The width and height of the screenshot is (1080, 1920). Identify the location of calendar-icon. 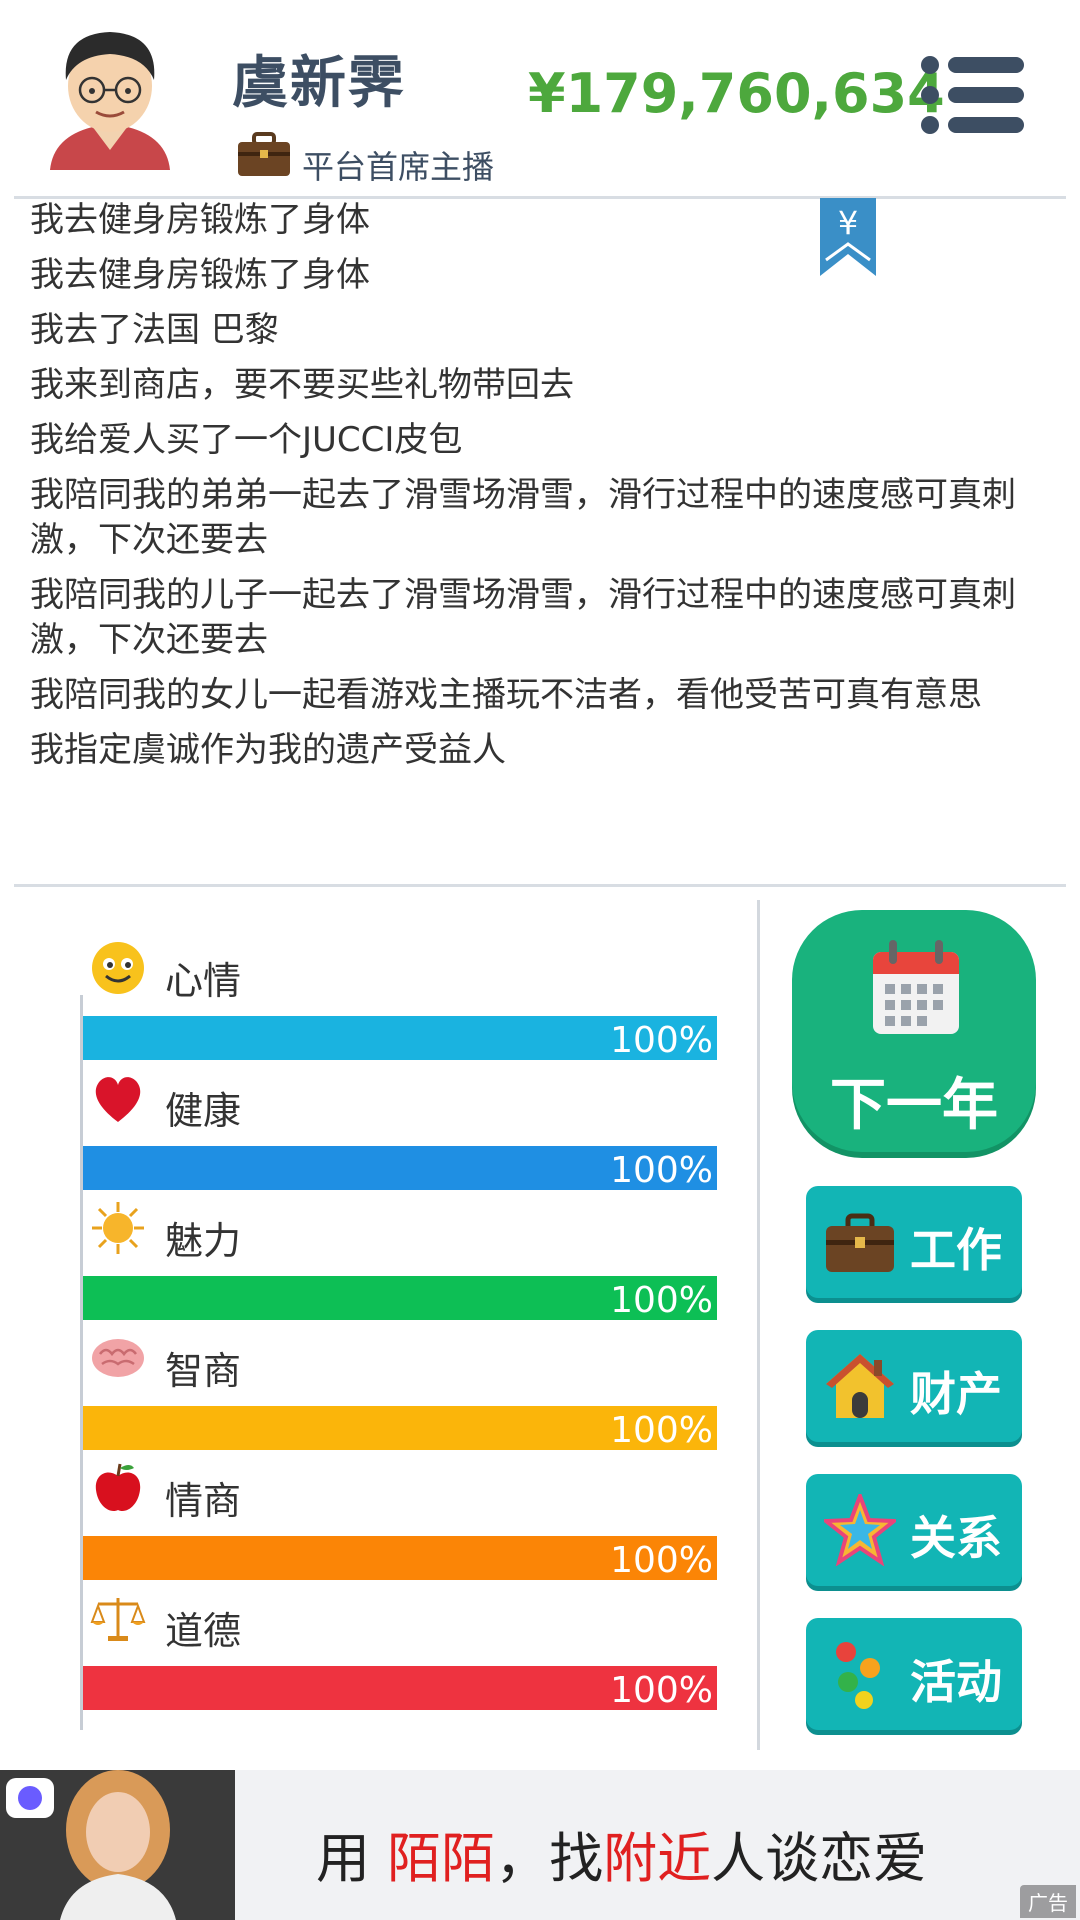
(916, 987).